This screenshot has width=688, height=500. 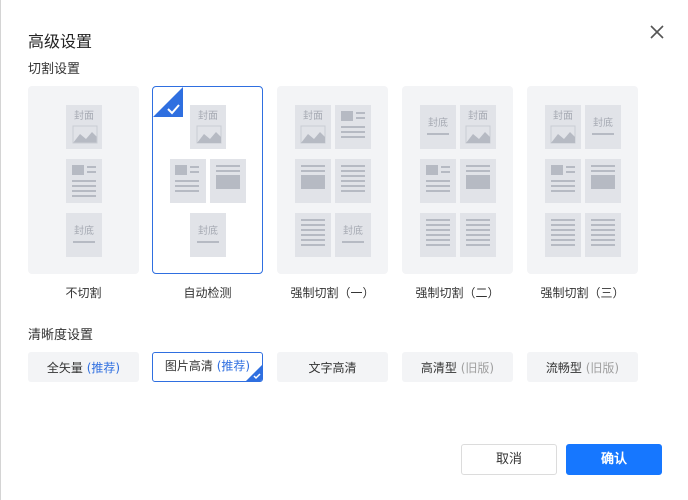 What do you see at coordinates (60, 41) in the screenshot?
I see `dialog-title: 高级设置` at bounding box center [60, 41].